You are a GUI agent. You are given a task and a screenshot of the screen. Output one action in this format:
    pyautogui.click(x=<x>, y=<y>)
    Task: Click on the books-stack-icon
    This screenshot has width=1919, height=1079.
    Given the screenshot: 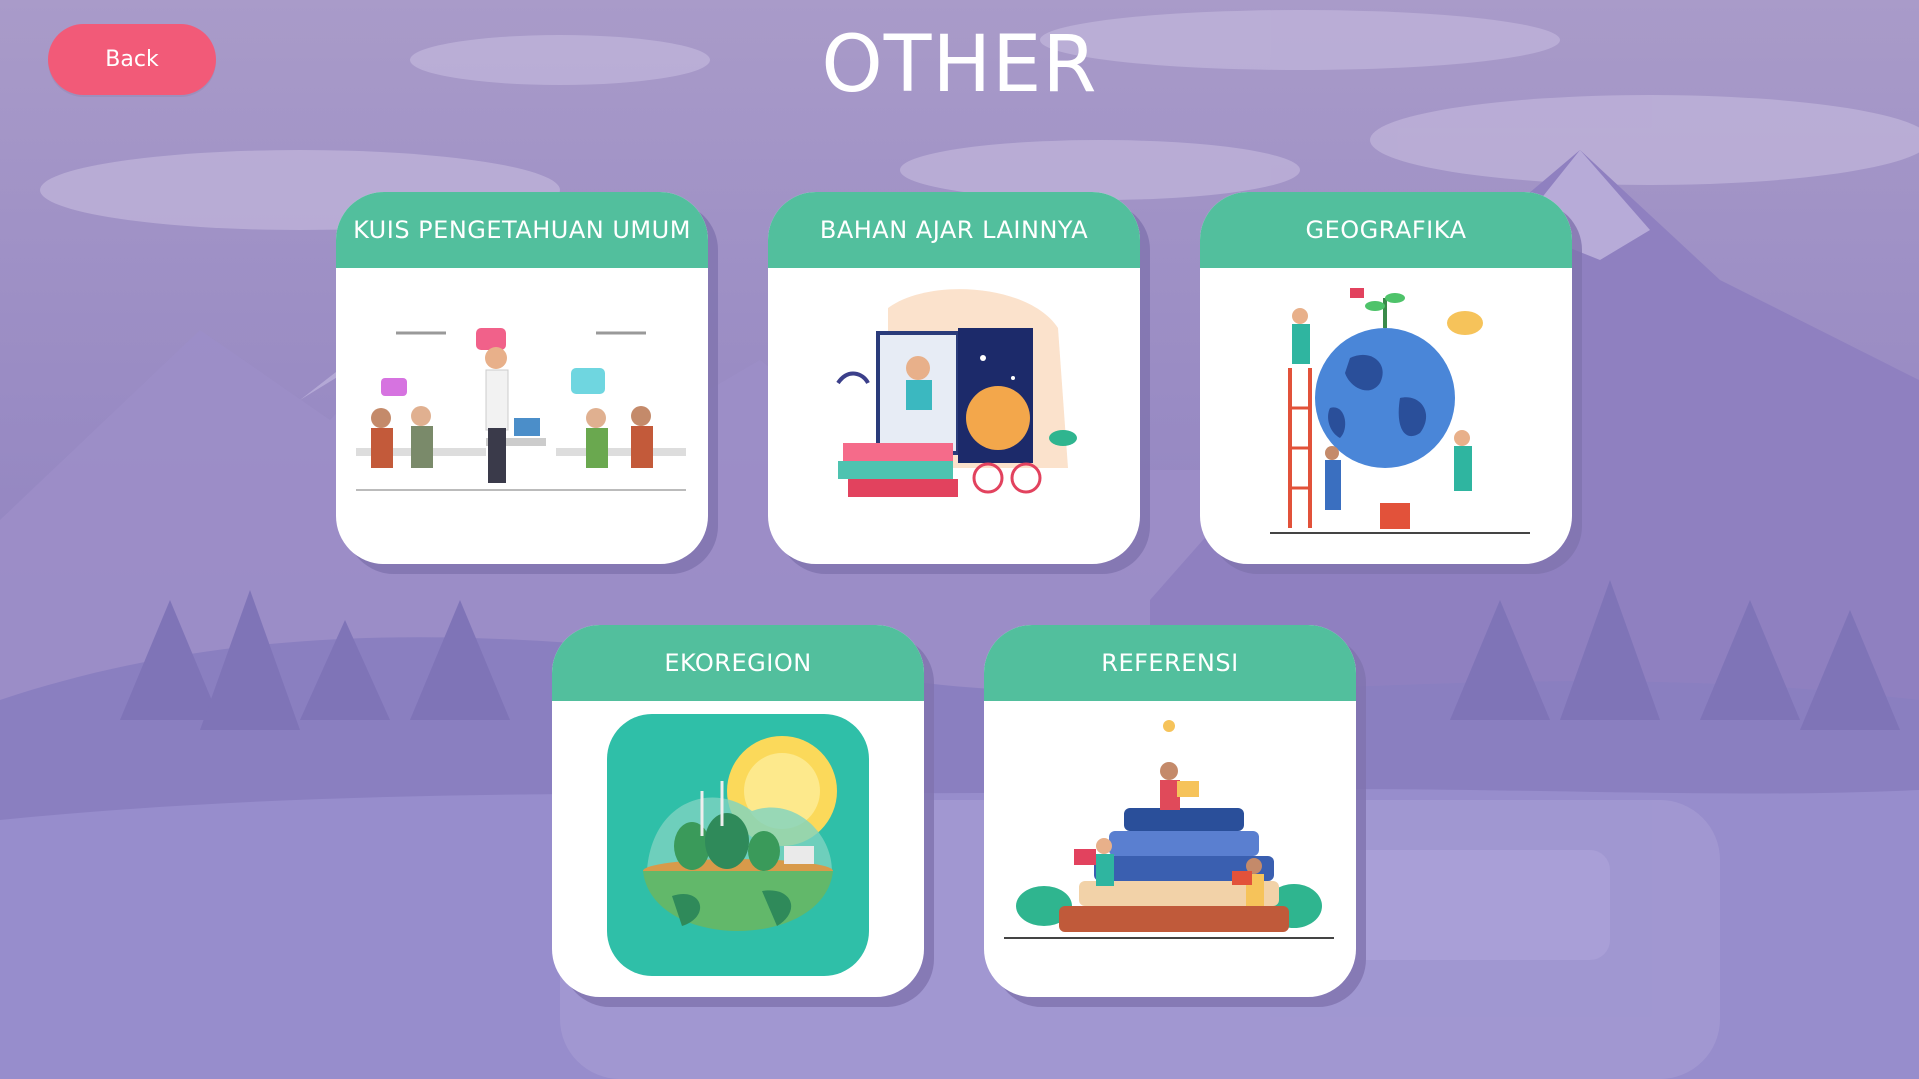 What is the action you would take?
    pyautogui.click(x=1169, y=829)
    